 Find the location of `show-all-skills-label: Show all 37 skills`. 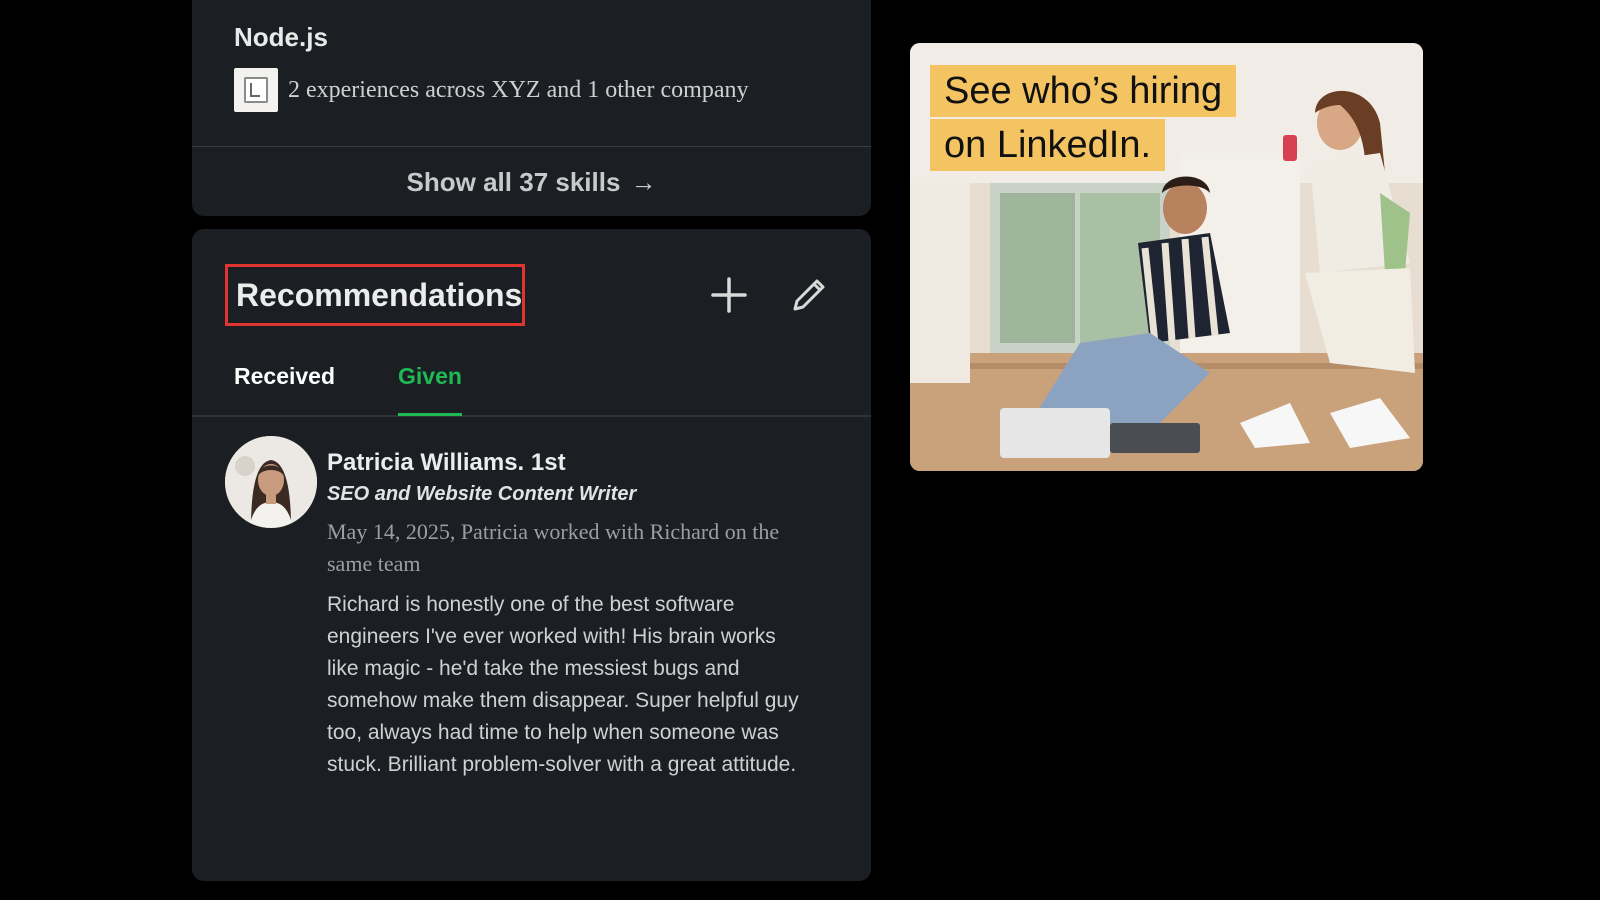

show-all-skills-label: Show all 37 skills is located at coordinates (513, 181).